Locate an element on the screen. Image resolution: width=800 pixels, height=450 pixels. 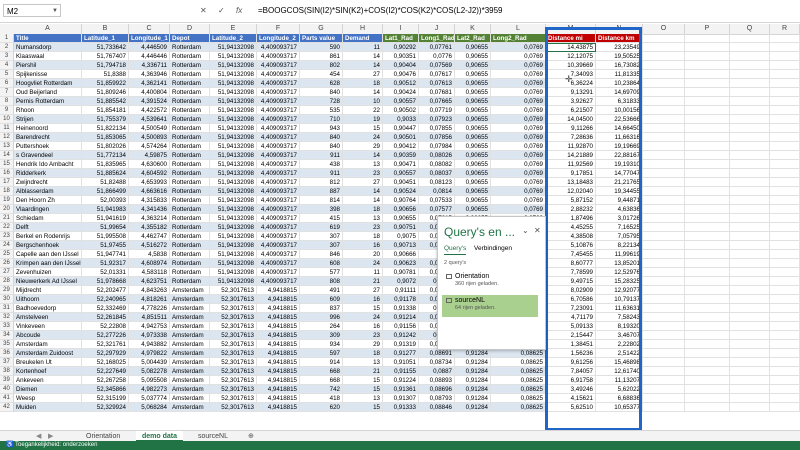
cell: 0,08734 is located at coordinates (437, 362).